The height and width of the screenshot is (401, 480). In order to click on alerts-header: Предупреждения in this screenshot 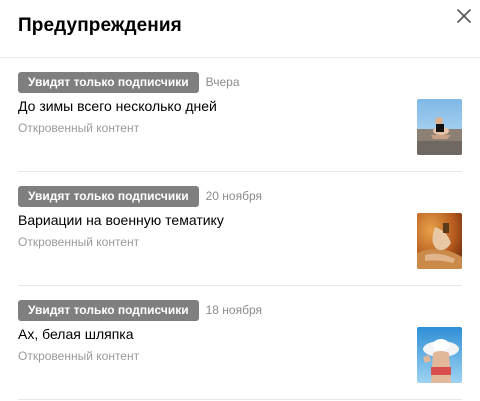, I will do `click(240, 29)`.